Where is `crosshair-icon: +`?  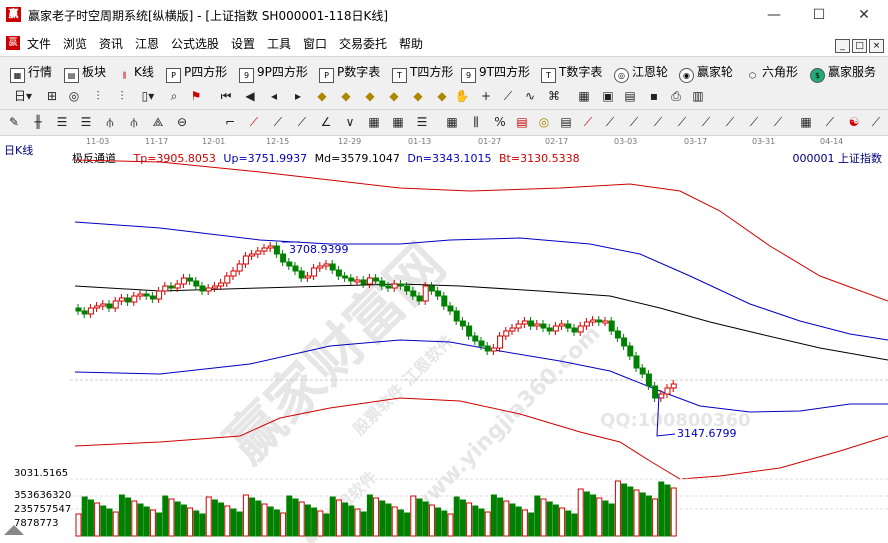
crosshair-icon: + is located at coordinates (486, 96).